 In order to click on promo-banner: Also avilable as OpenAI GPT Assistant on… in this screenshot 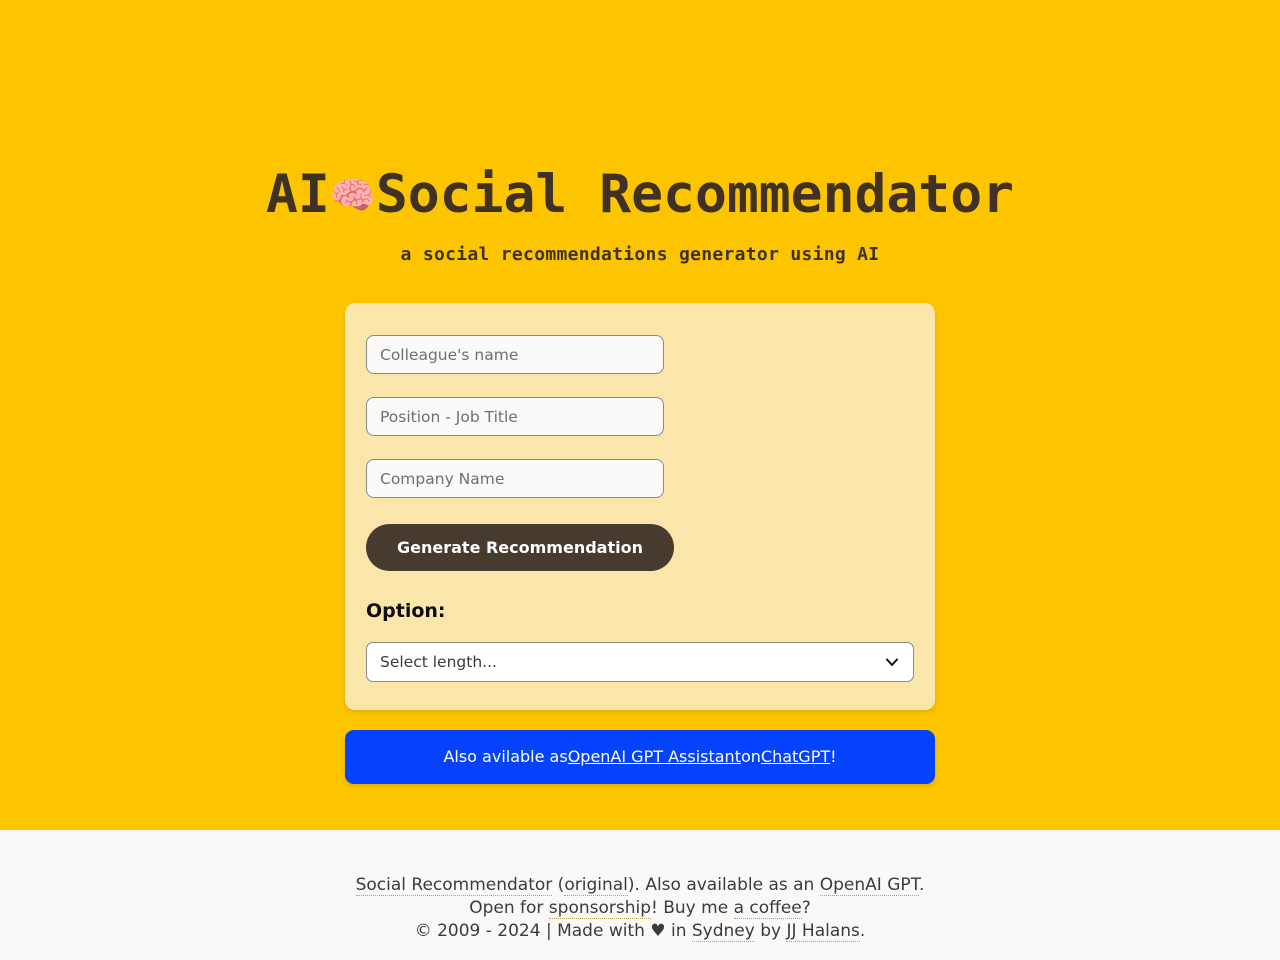, I will do `click(640, 757)`.